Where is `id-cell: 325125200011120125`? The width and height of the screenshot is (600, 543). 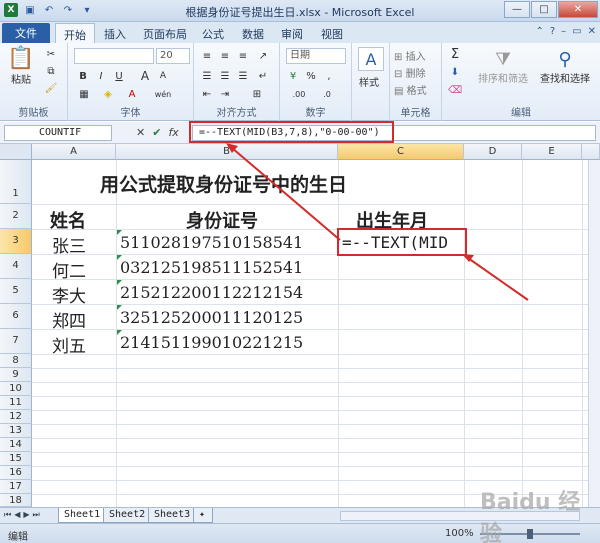
id-cell: 325125200011120125 is located at coordinates (211, 317).